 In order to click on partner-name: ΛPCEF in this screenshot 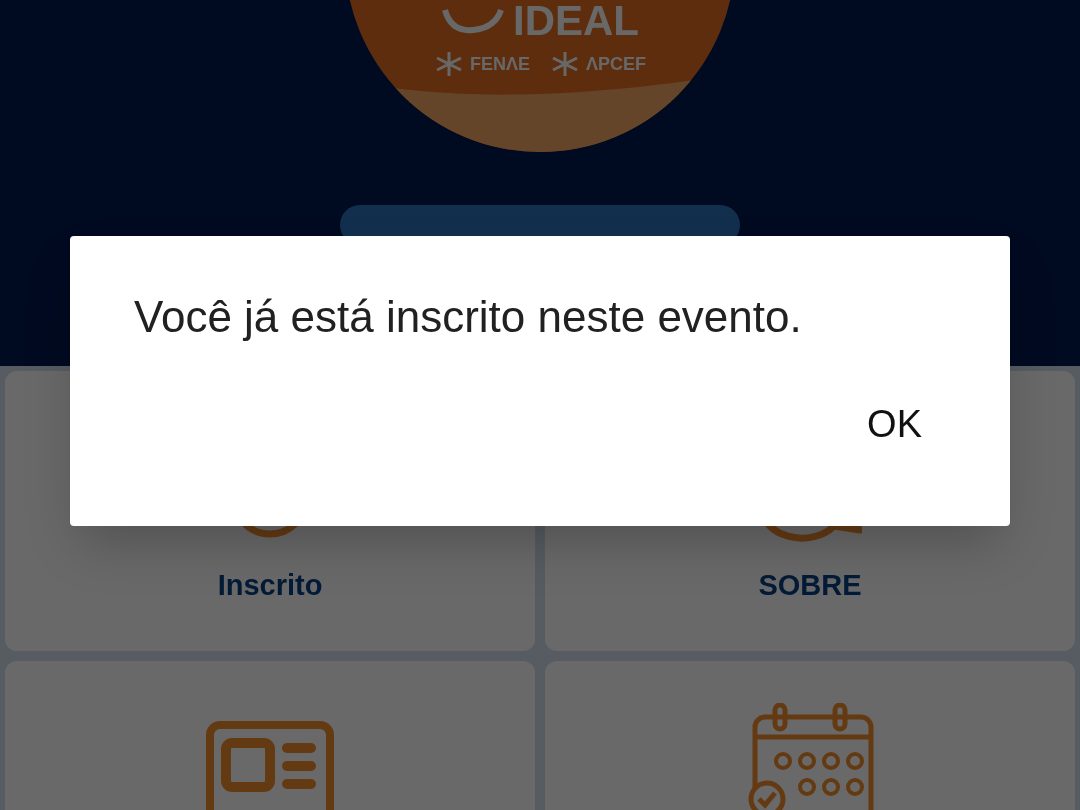, I will do `click(616, 64)`.